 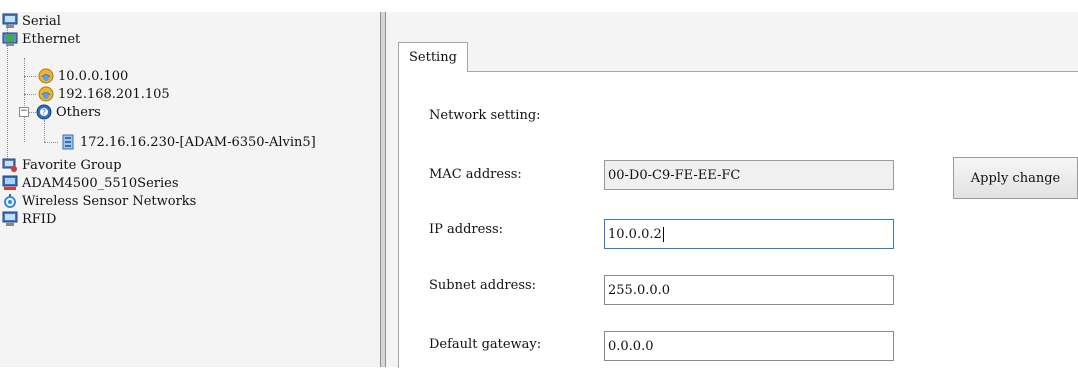 I want to click on default-gateway-label: Default gateway:, so click(x=485, y=344).